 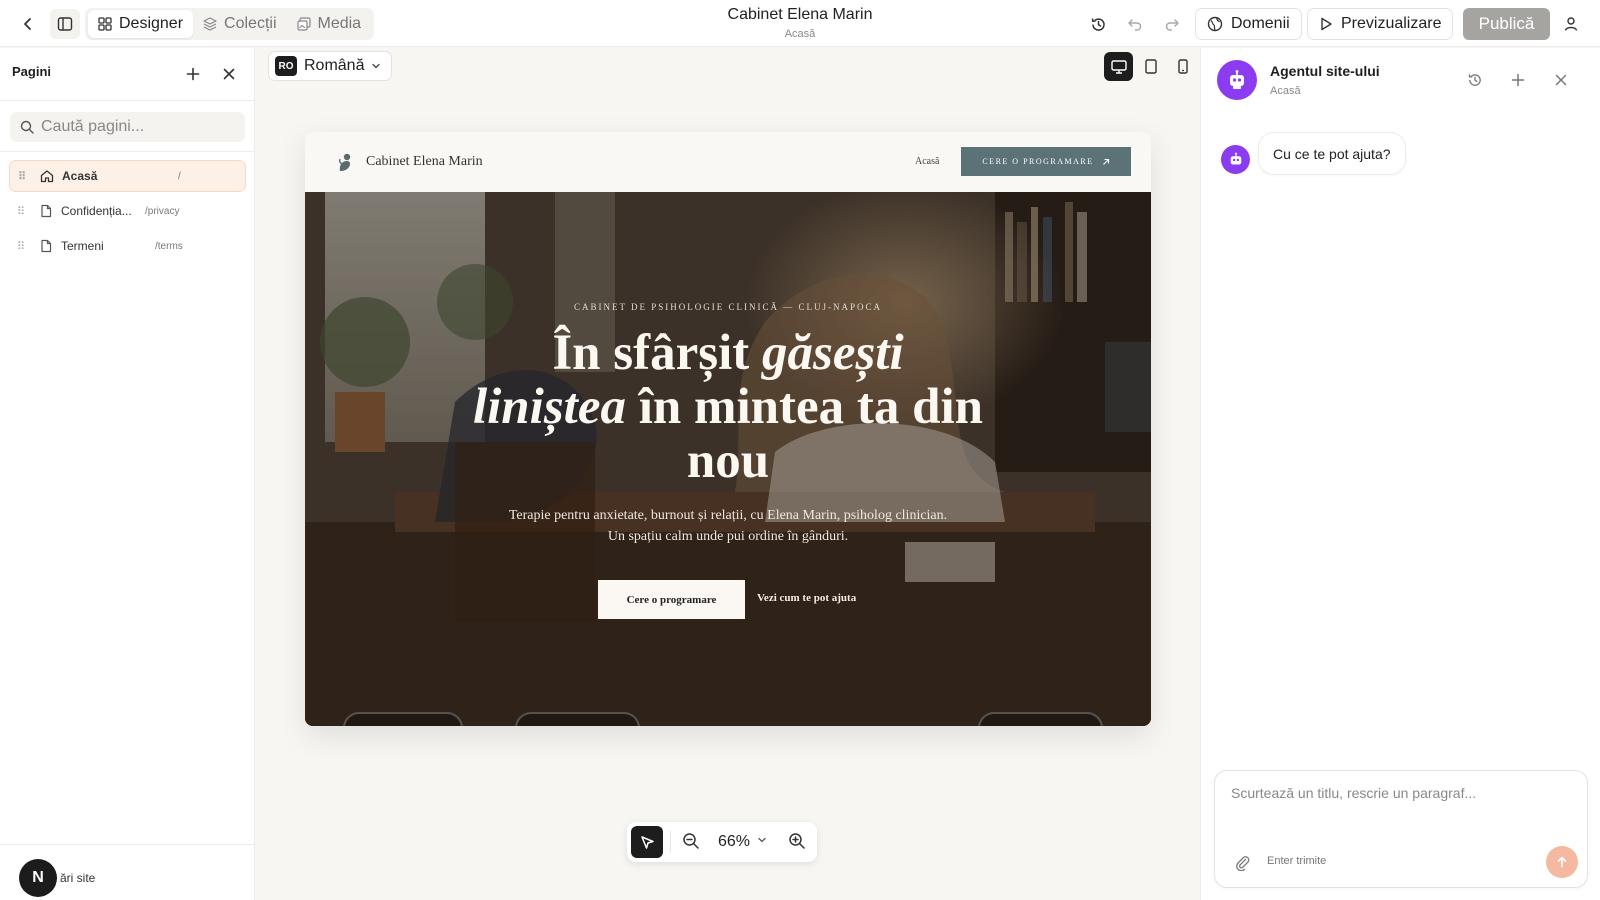 What do you see at coordinates (339, 23) in the screenshot?
I see `tab-media-label: Media` at bounding box center [339, 23].